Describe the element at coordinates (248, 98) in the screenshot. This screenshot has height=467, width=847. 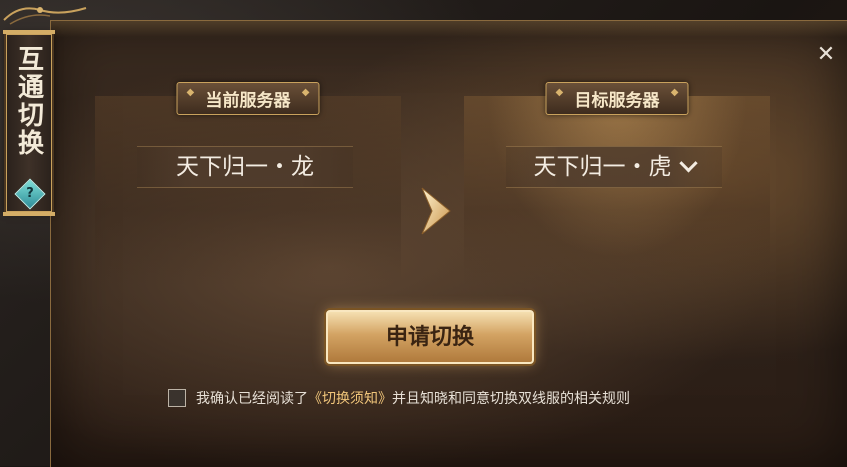
I see `current-server-label: 当前服务器` at that location.